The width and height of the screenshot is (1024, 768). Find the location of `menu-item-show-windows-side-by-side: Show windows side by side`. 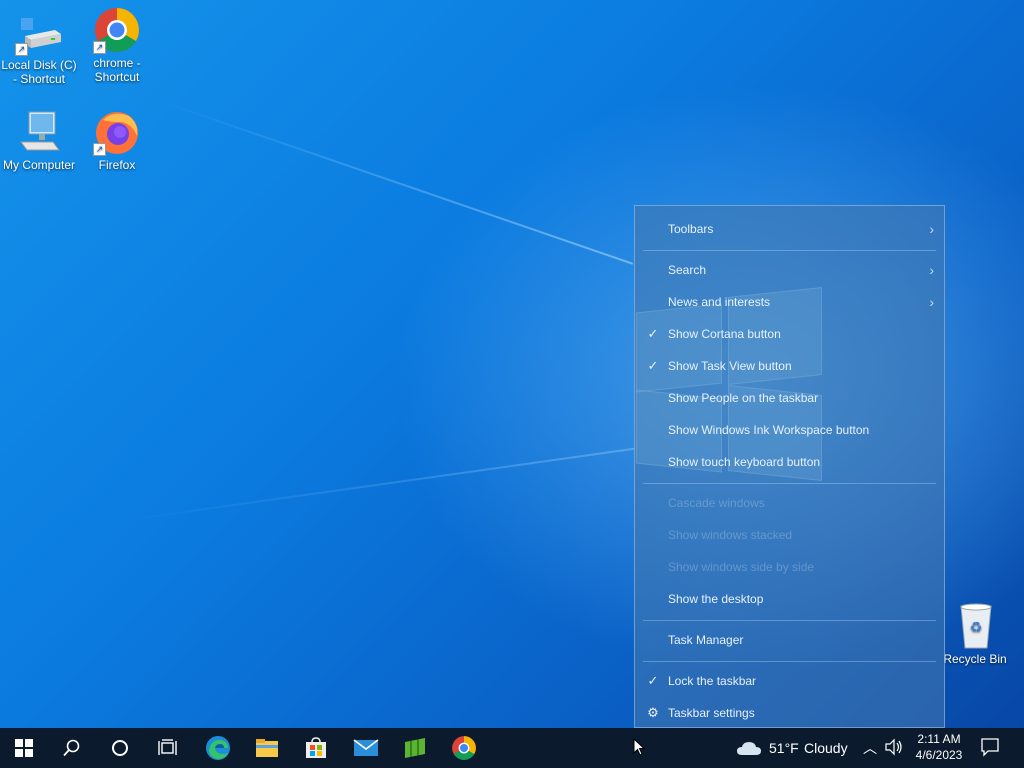

menu-item-show-windows-side-by-side: Show windows side by side is located at coordinates (789, 567).